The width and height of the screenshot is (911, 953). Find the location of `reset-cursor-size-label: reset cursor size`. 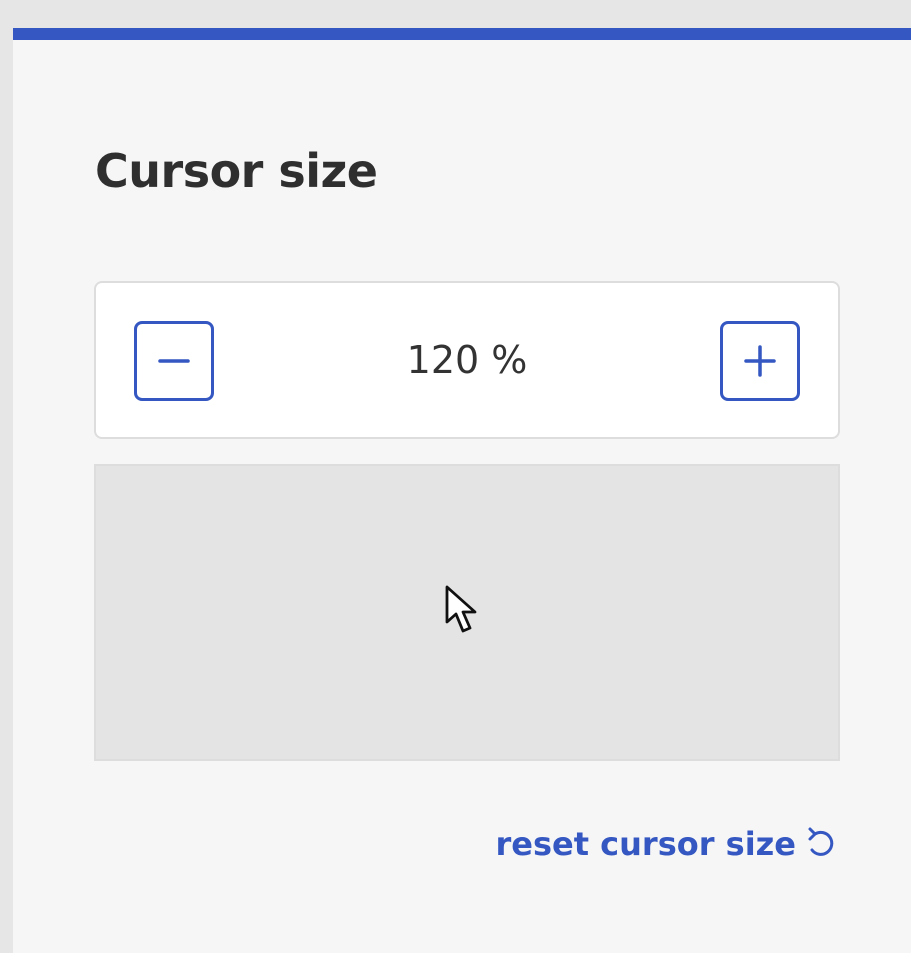

reset-cursor-size-label: reset cursor size is located at coordinates (646, 844).